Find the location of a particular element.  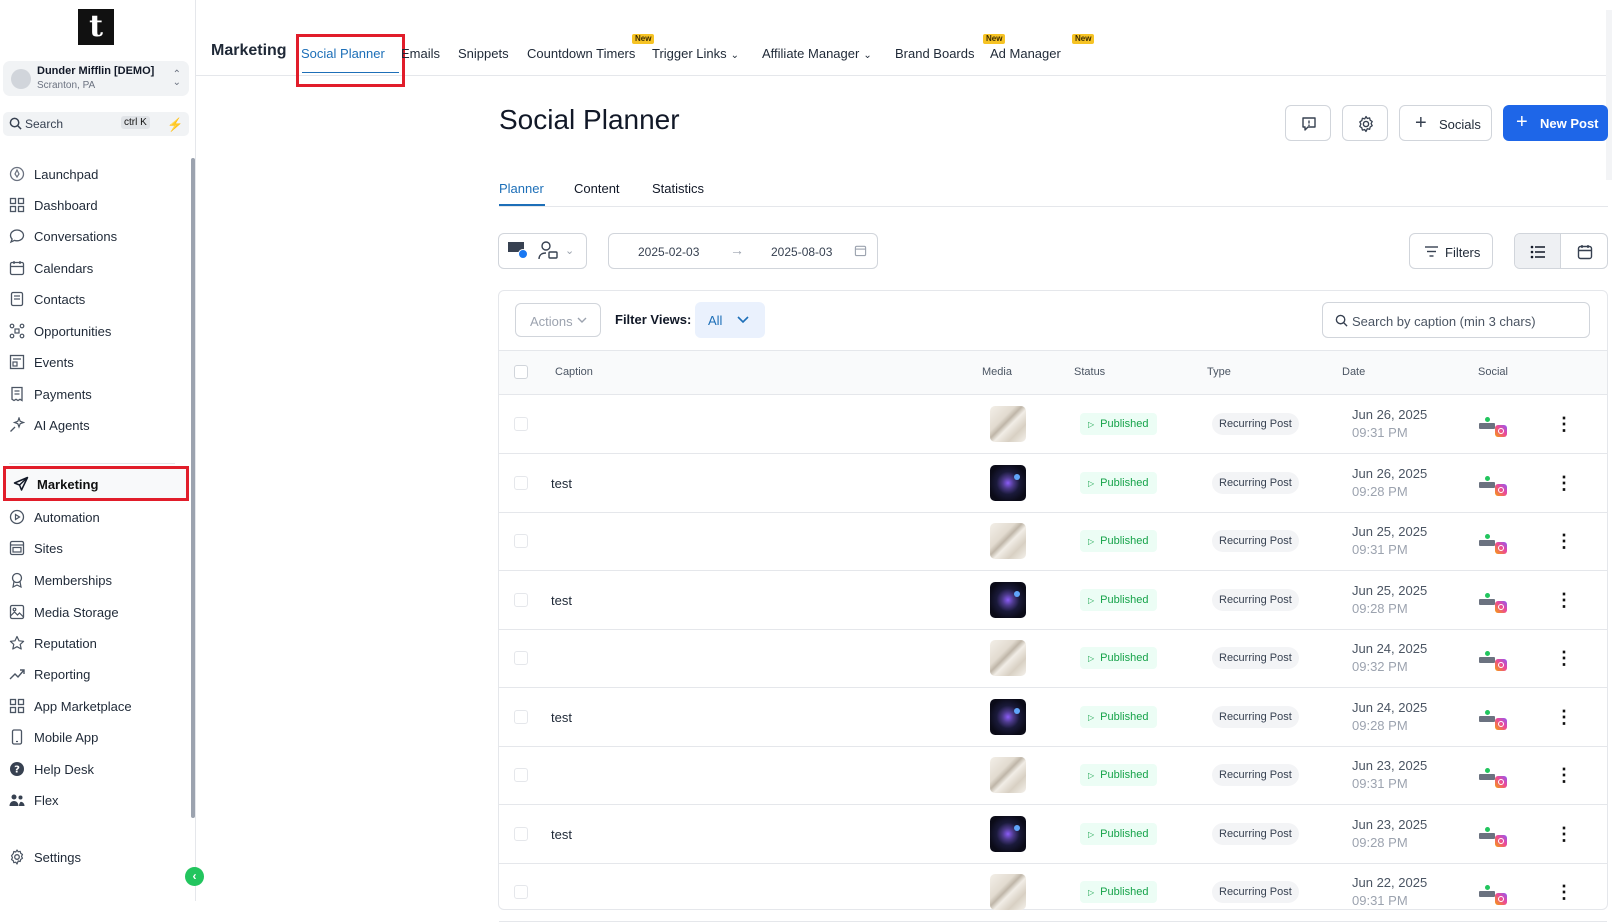

sidebar-item-contacts: Contacts is located at coordinates (93, 299).